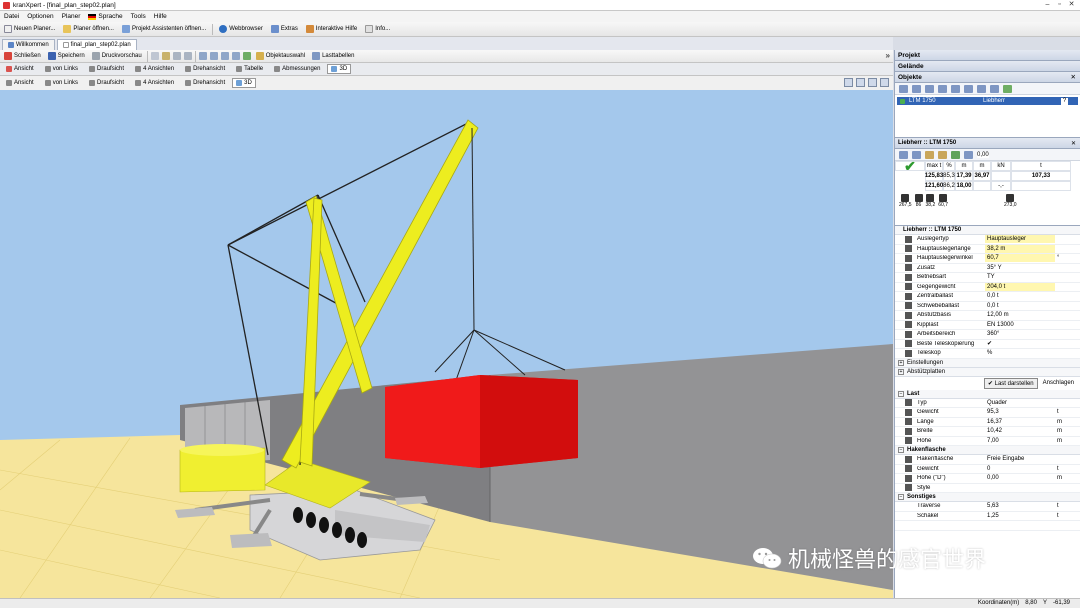 The image size is (1080, 608). Describe the element at coordinates (224, 56) in the screenshot. I see `layers-icon` at that location.